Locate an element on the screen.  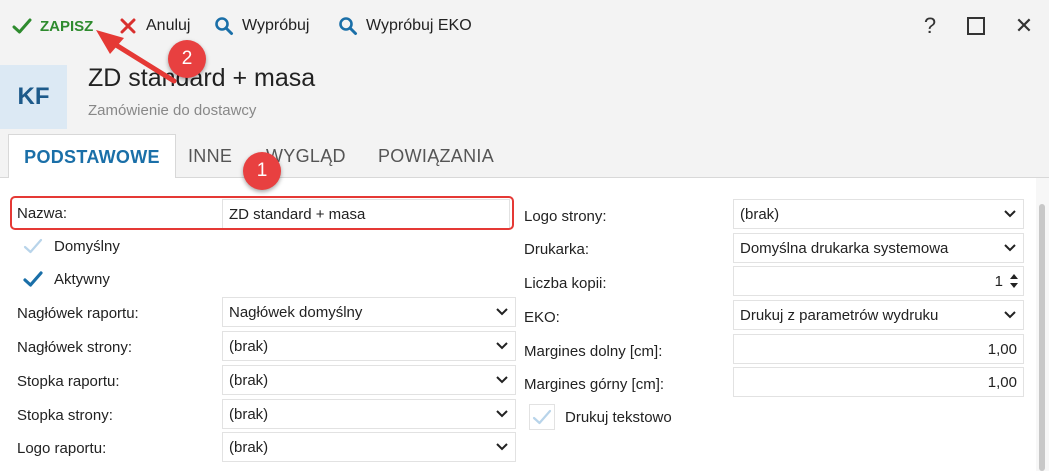
eko-label: EKO: is located at coordinates (542, 317).